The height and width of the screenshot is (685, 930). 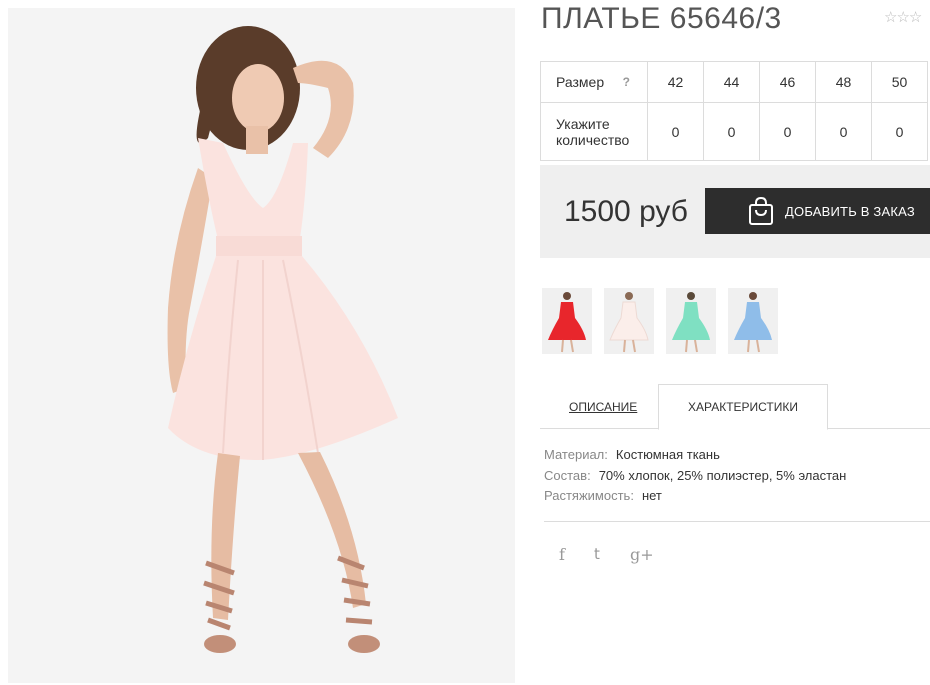 I want to click on size-help-icon: ?, so click(x=626, y=82).